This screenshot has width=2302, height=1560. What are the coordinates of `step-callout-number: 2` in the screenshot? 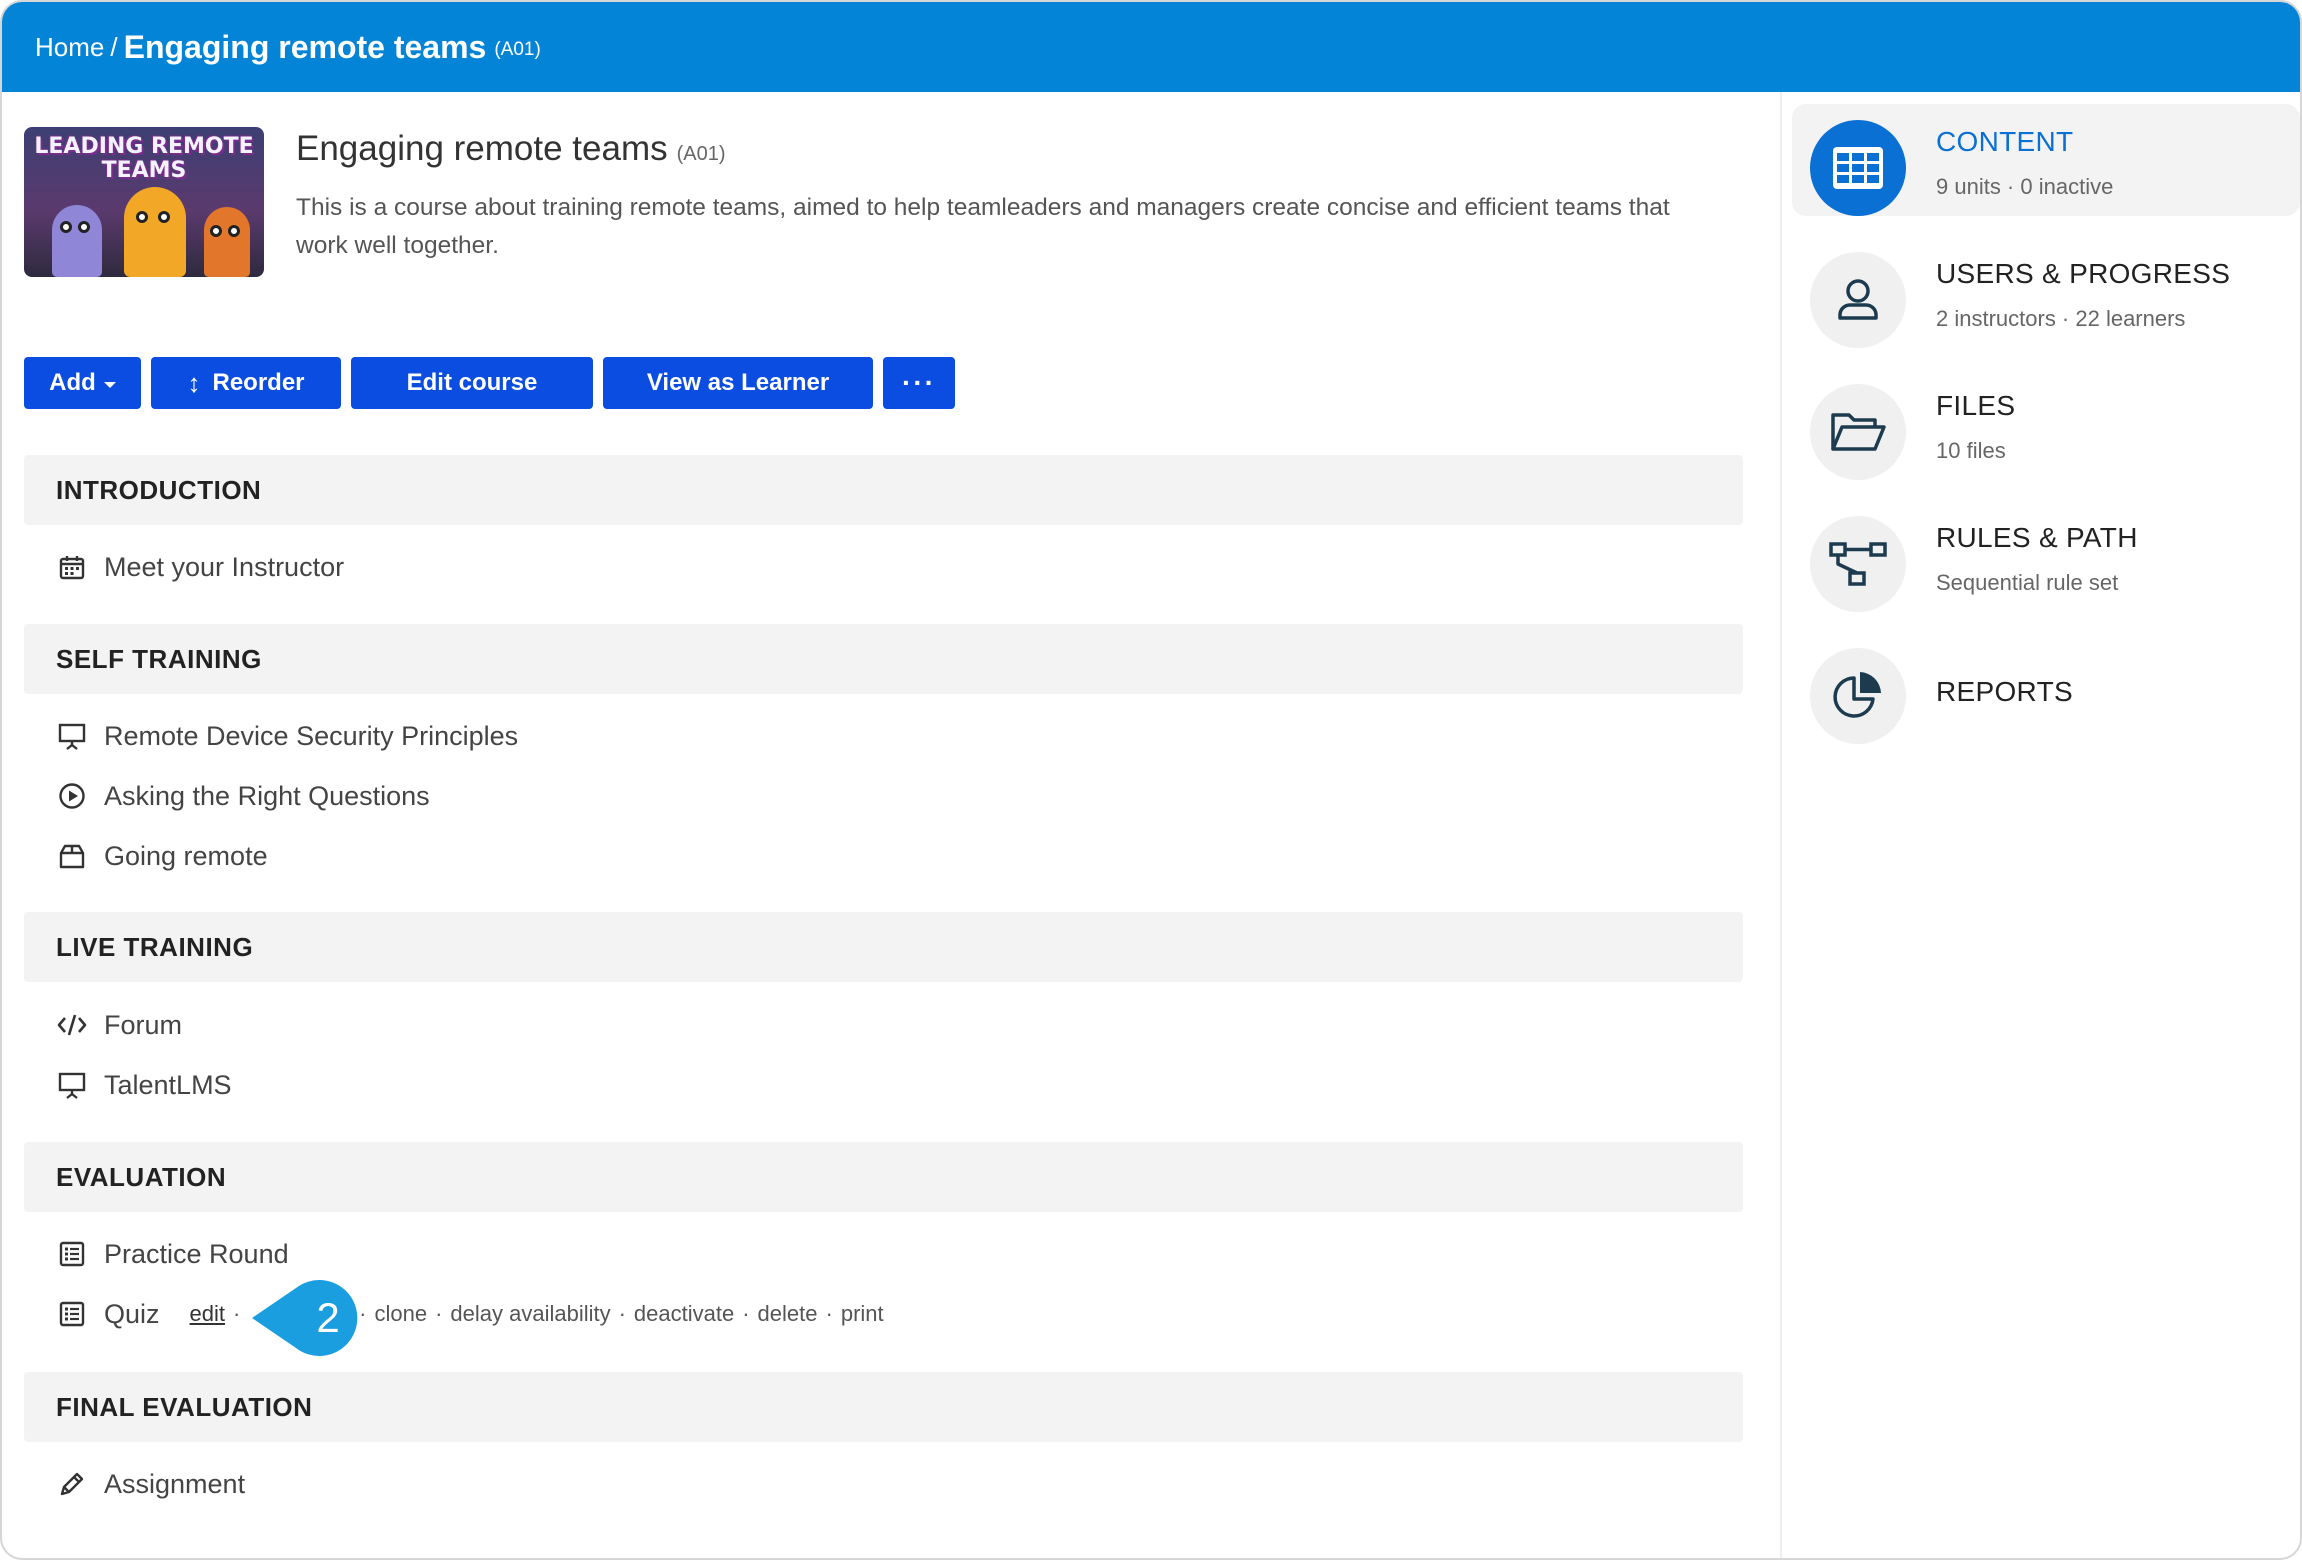 It's located at (328, 1317).